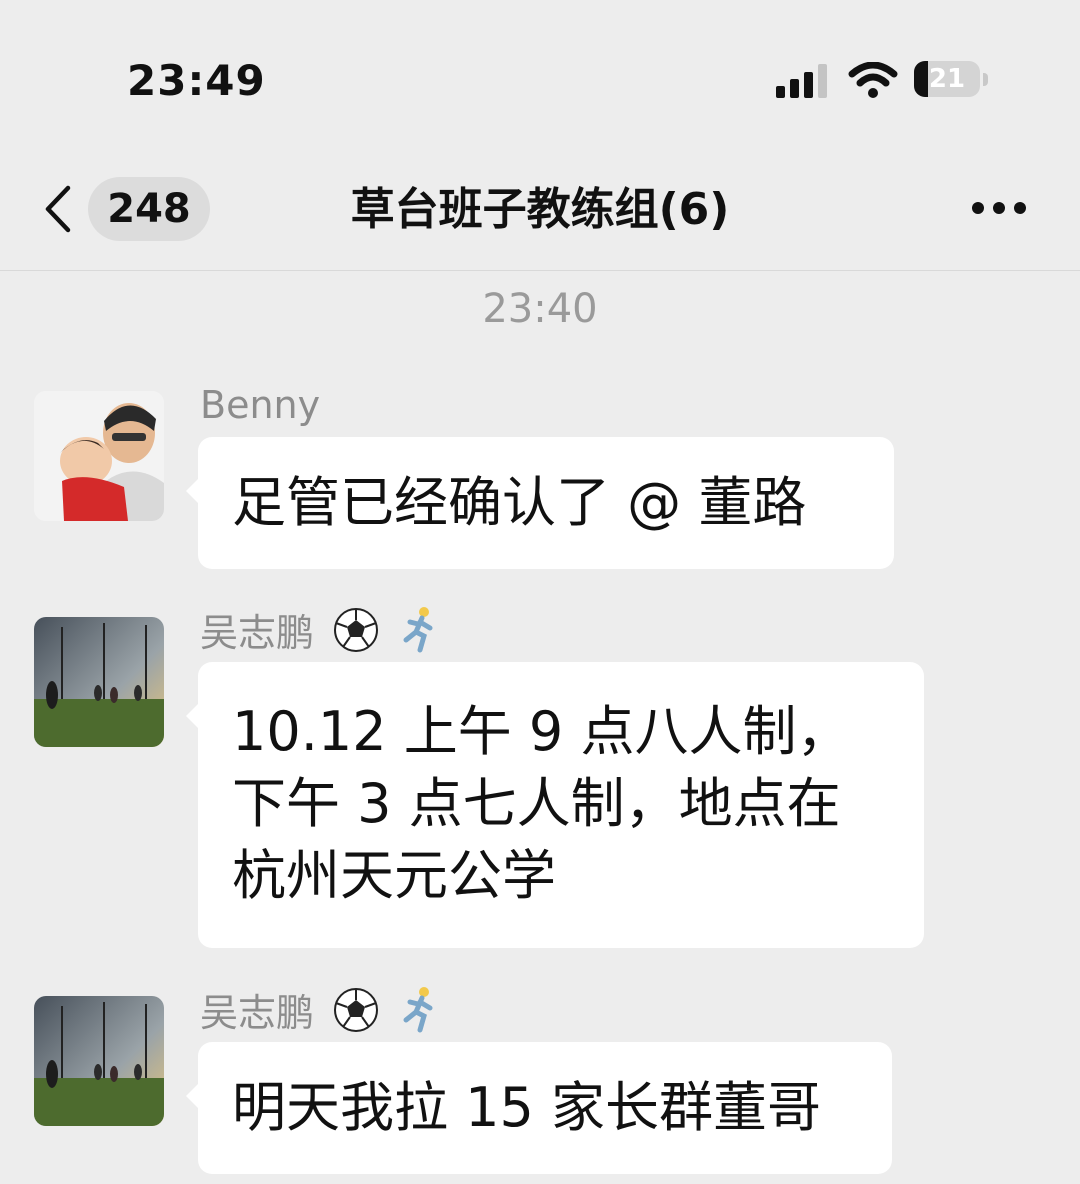  Describe the element at coordinates (801, 81) in the screenshot. I see `cellular-signal-icon` at that location.